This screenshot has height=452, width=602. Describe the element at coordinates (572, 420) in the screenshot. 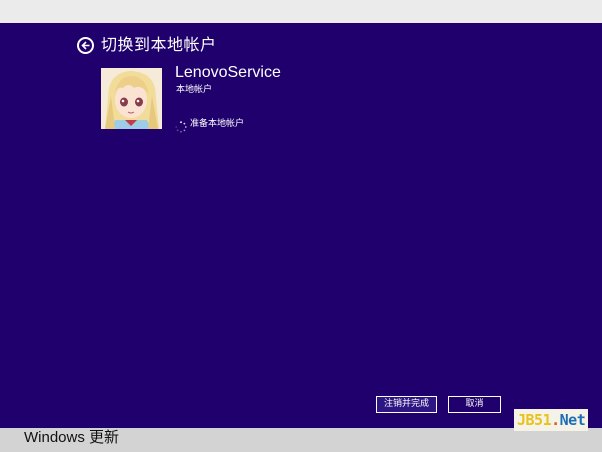

I see `watermark-net: Net` at that location.